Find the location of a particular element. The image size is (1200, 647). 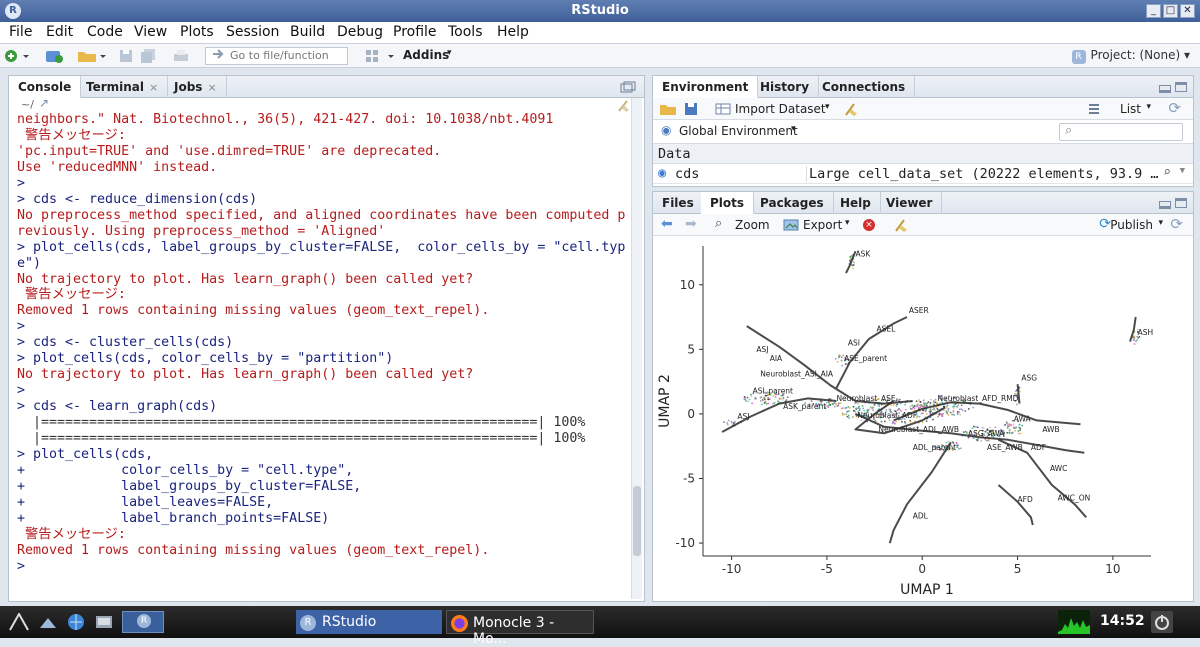

global-environment-menu: Global Environment is located at coordinates (738, 131).